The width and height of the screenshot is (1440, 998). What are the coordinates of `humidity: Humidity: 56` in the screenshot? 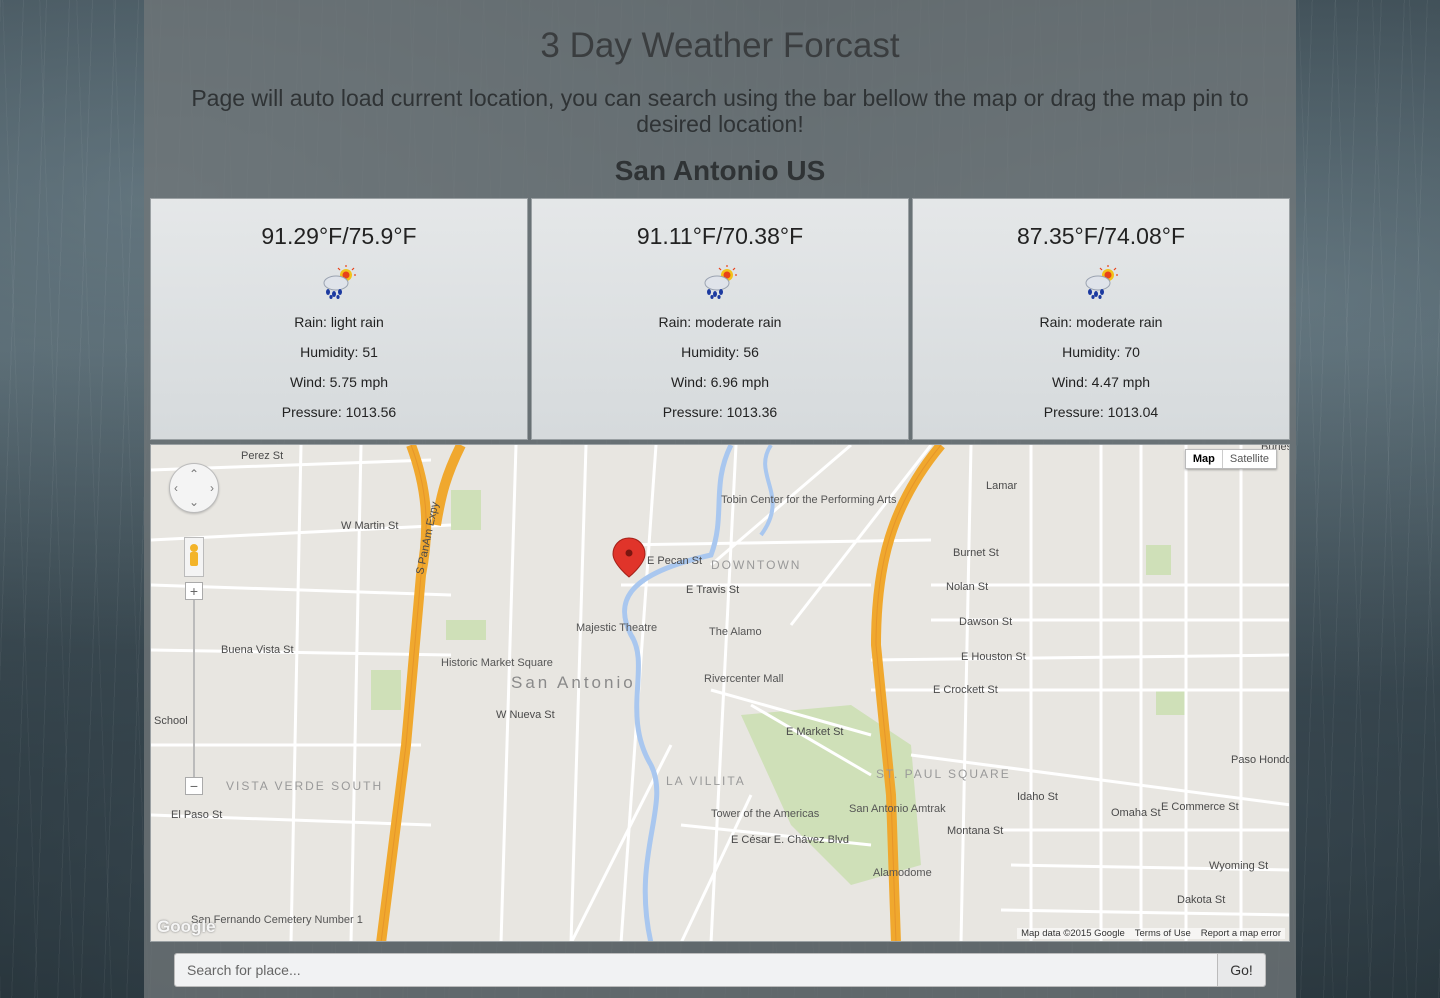 It's located at (720, 352).